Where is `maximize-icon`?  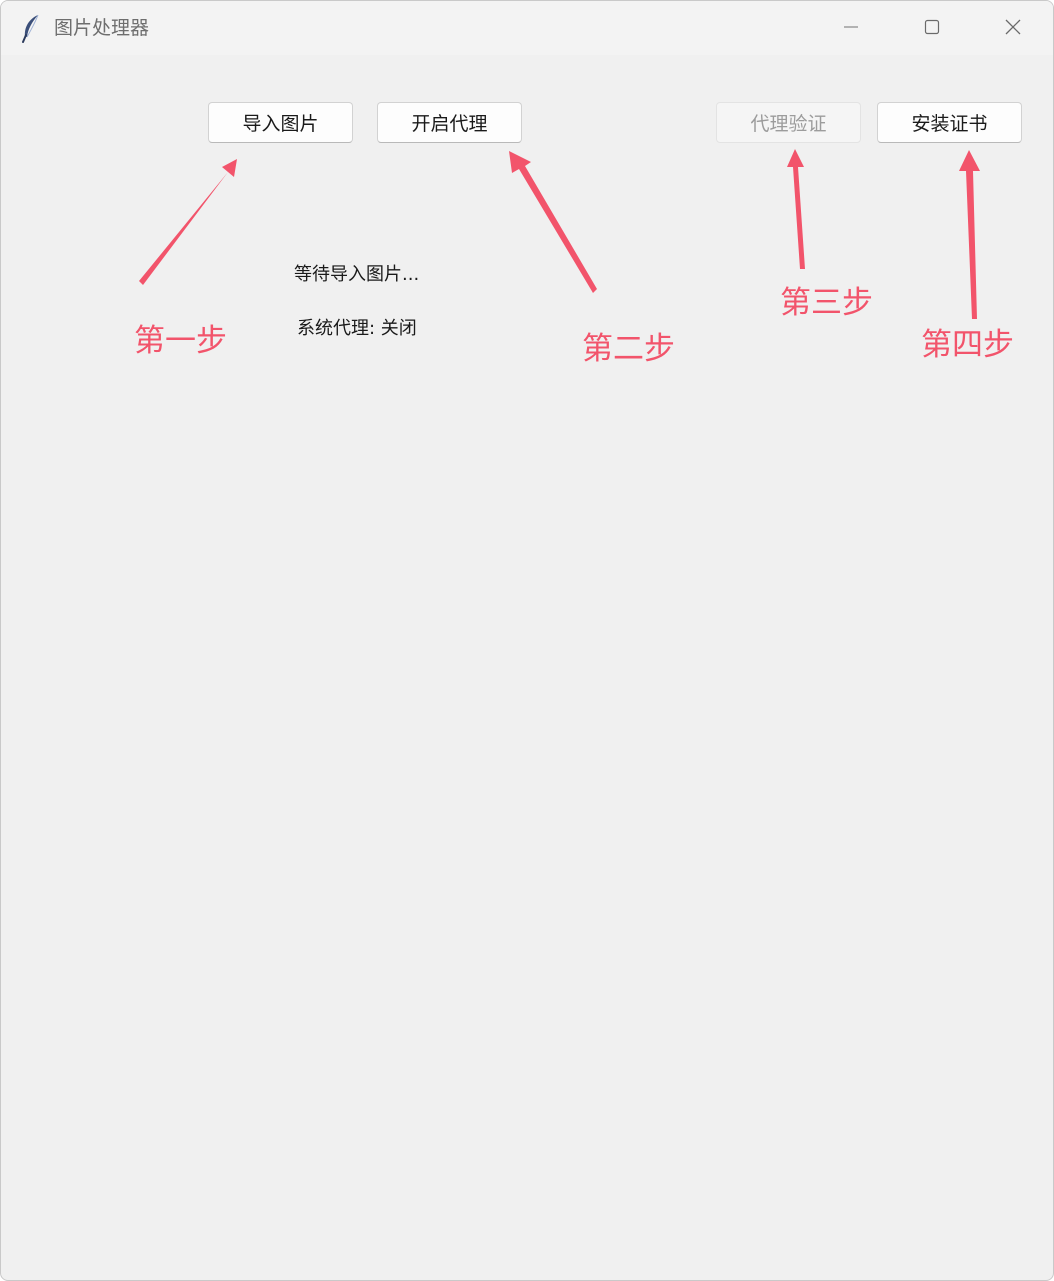
maximize-icon is located at coordinates (932, 29).